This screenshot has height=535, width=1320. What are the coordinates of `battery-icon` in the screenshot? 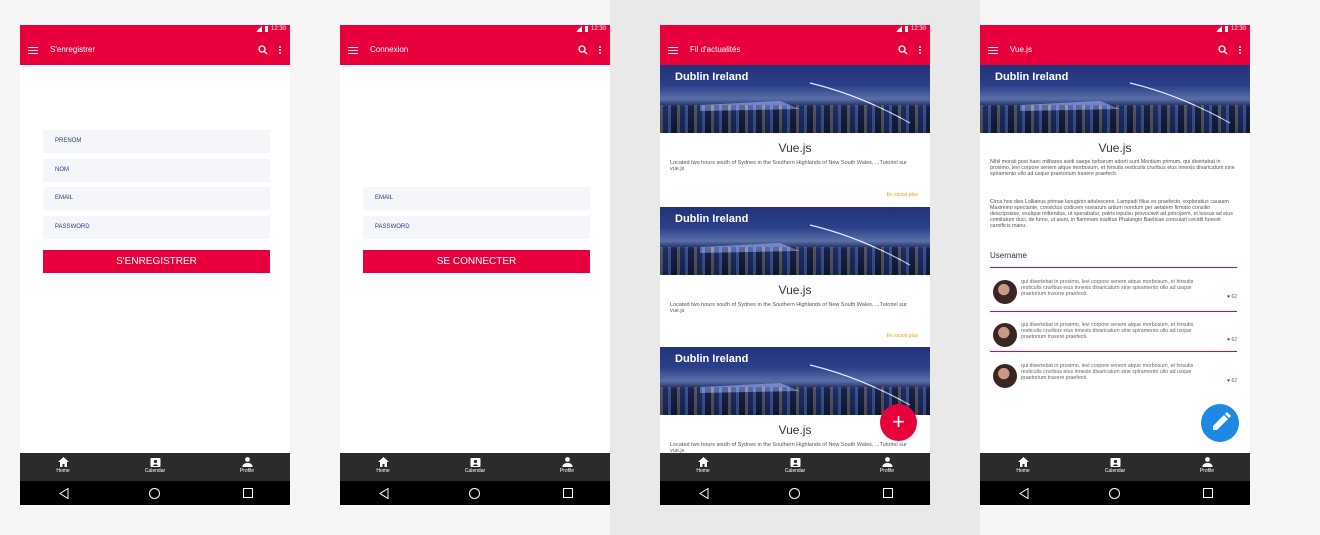 It's located at (906, 29).